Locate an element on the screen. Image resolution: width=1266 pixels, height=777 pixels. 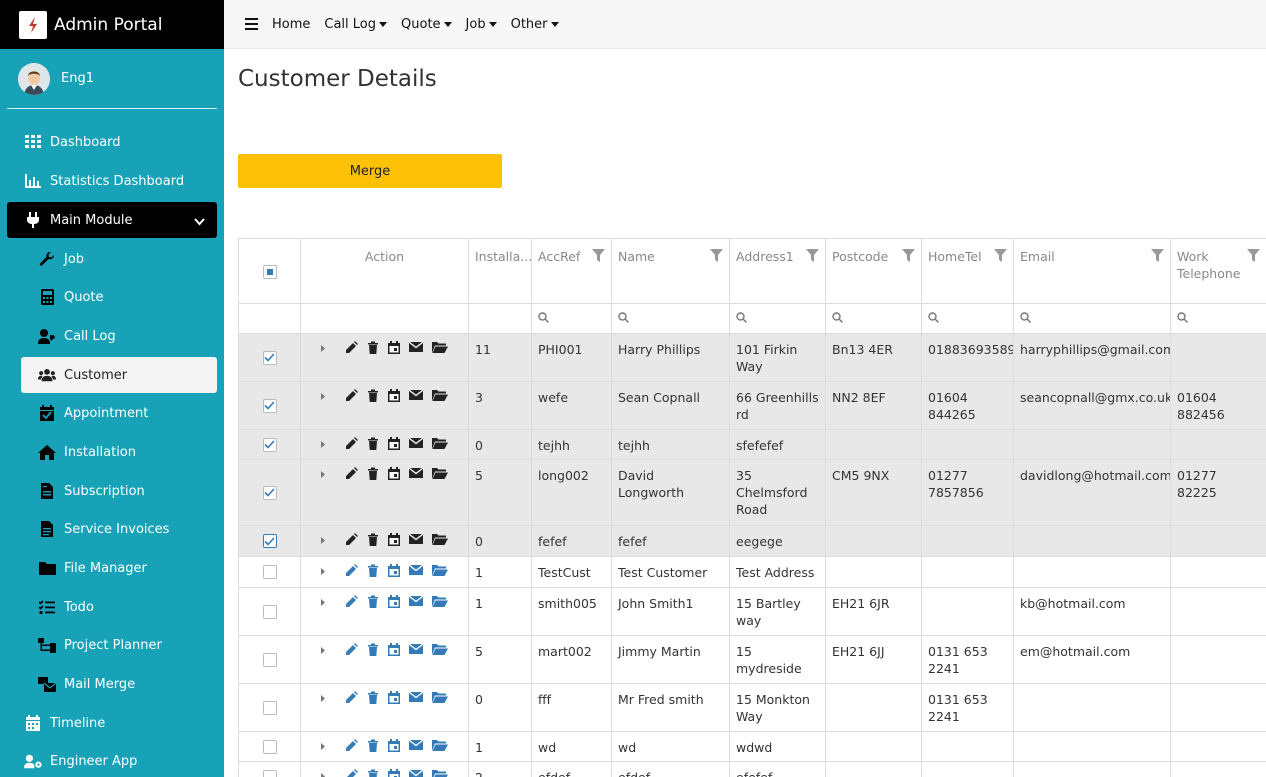
topnav-home: Home is located at coordinates (291, 24).